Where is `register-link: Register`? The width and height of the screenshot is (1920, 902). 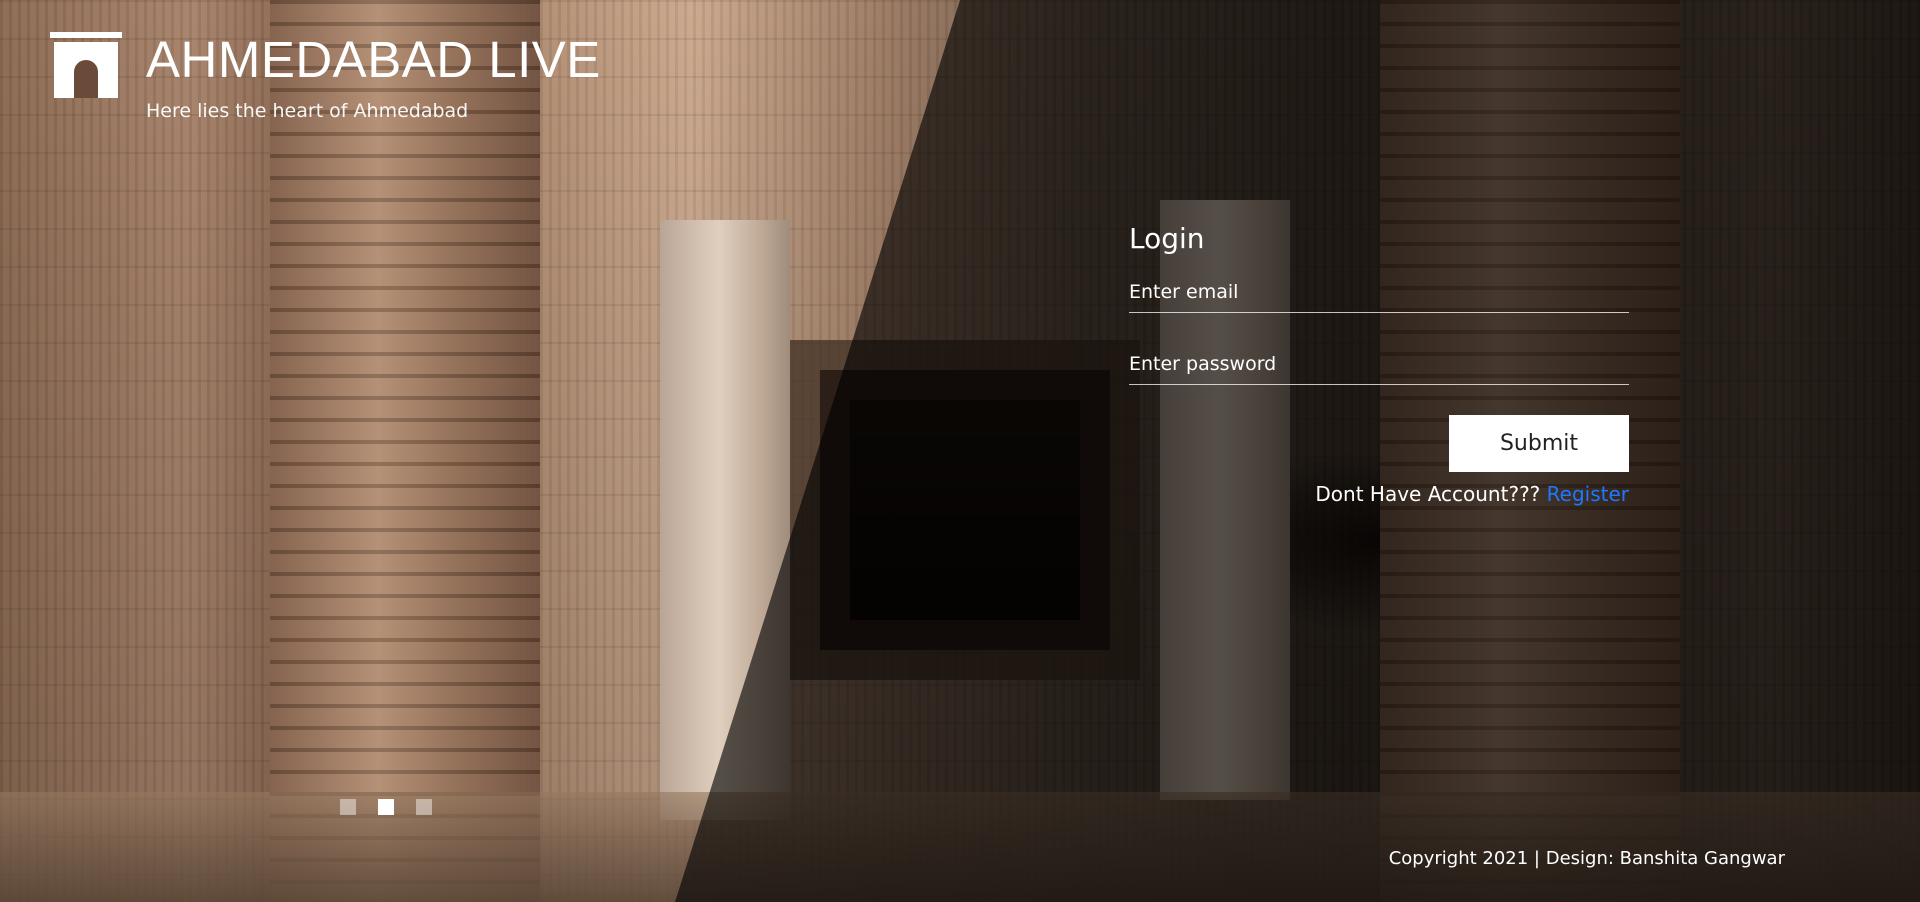 register-link: Register is located at coordinates (1588, 494).